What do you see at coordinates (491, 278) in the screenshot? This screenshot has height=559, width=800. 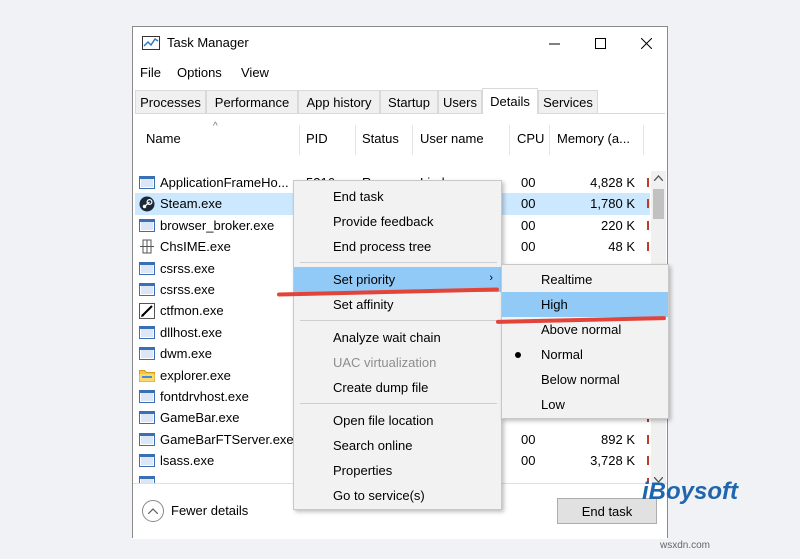 I see `chevron-right-icon: ›` at bounding box center [491, 278].